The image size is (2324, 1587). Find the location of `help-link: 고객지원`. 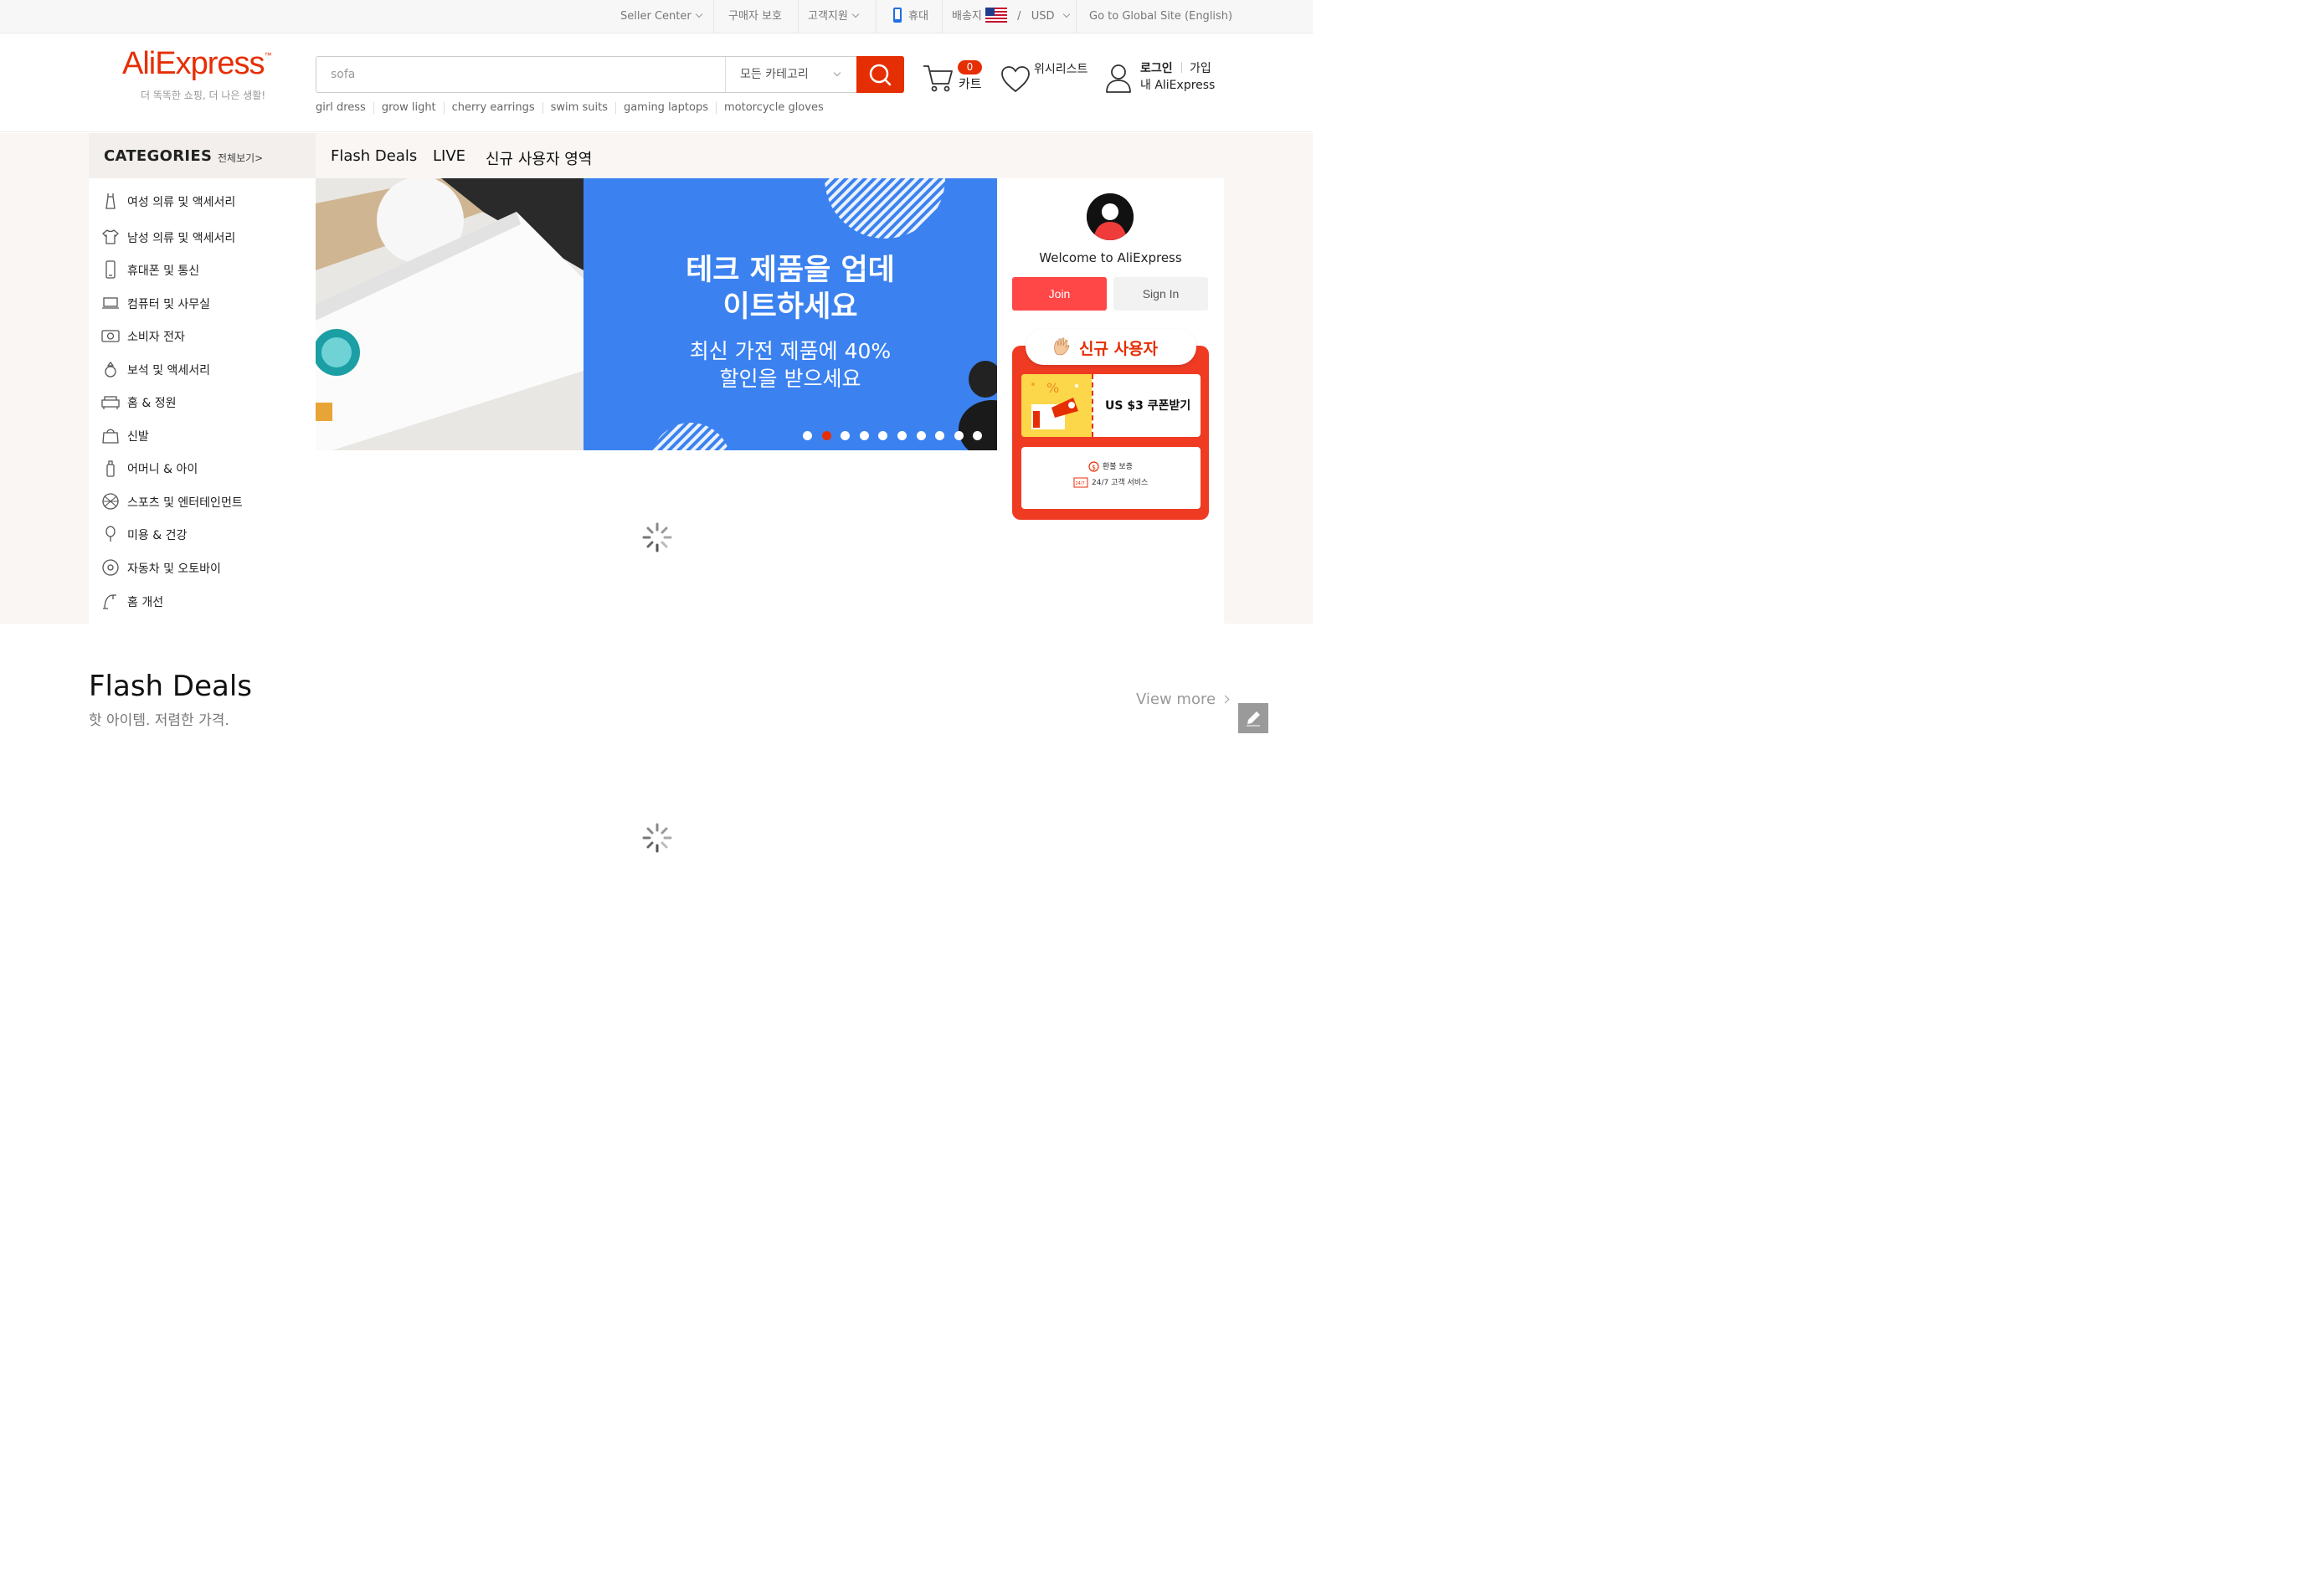

help-link: 고객지원 is located at coordinates (834, 17).